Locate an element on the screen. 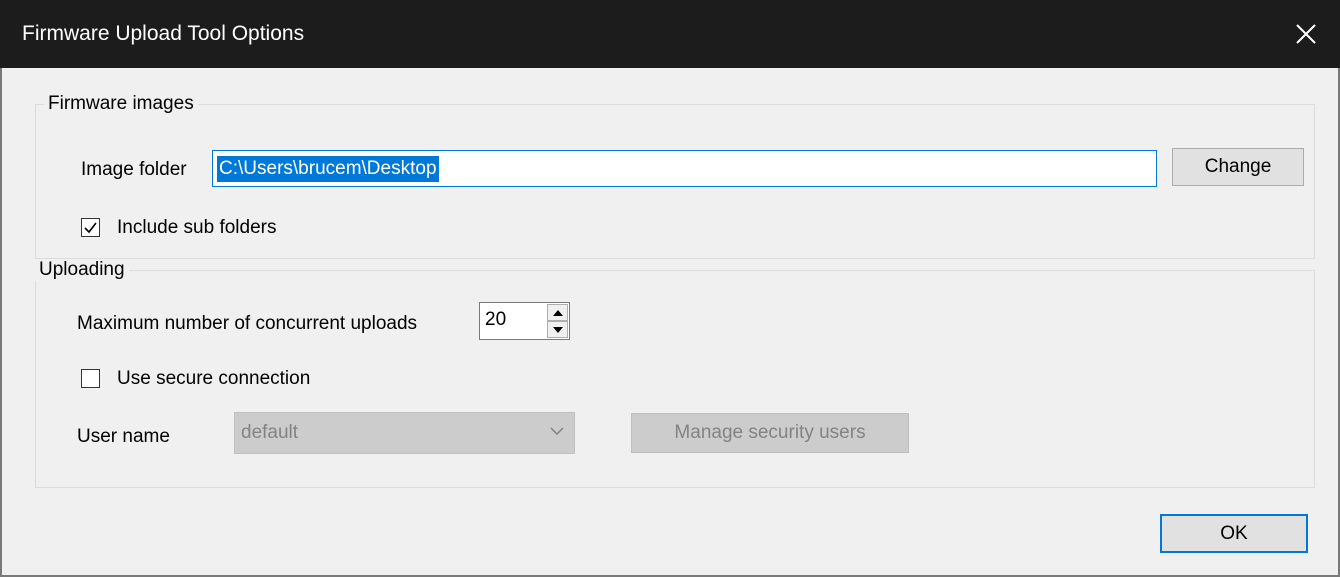 The height and width of the screenshot is (577, 1340). change-button: Change is located at coordinates (1238, 167).